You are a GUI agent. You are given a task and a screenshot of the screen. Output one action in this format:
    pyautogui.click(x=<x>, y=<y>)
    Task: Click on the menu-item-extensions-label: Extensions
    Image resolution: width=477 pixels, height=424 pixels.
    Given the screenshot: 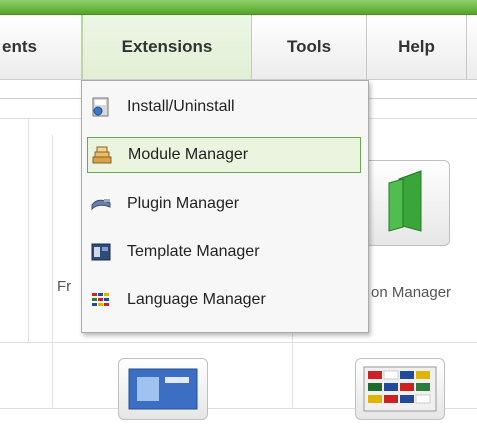 What is the action you would take?
    pyautogui.click(x=167, y=46)
    